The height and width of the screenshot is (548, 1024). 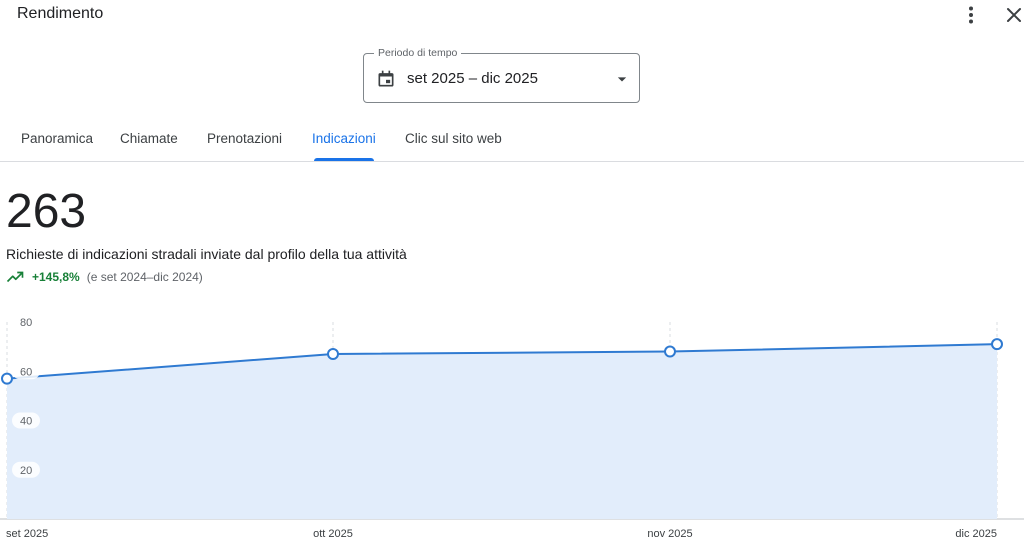 I want to click on page-title: Rendimento, so click(x=60, y=13).